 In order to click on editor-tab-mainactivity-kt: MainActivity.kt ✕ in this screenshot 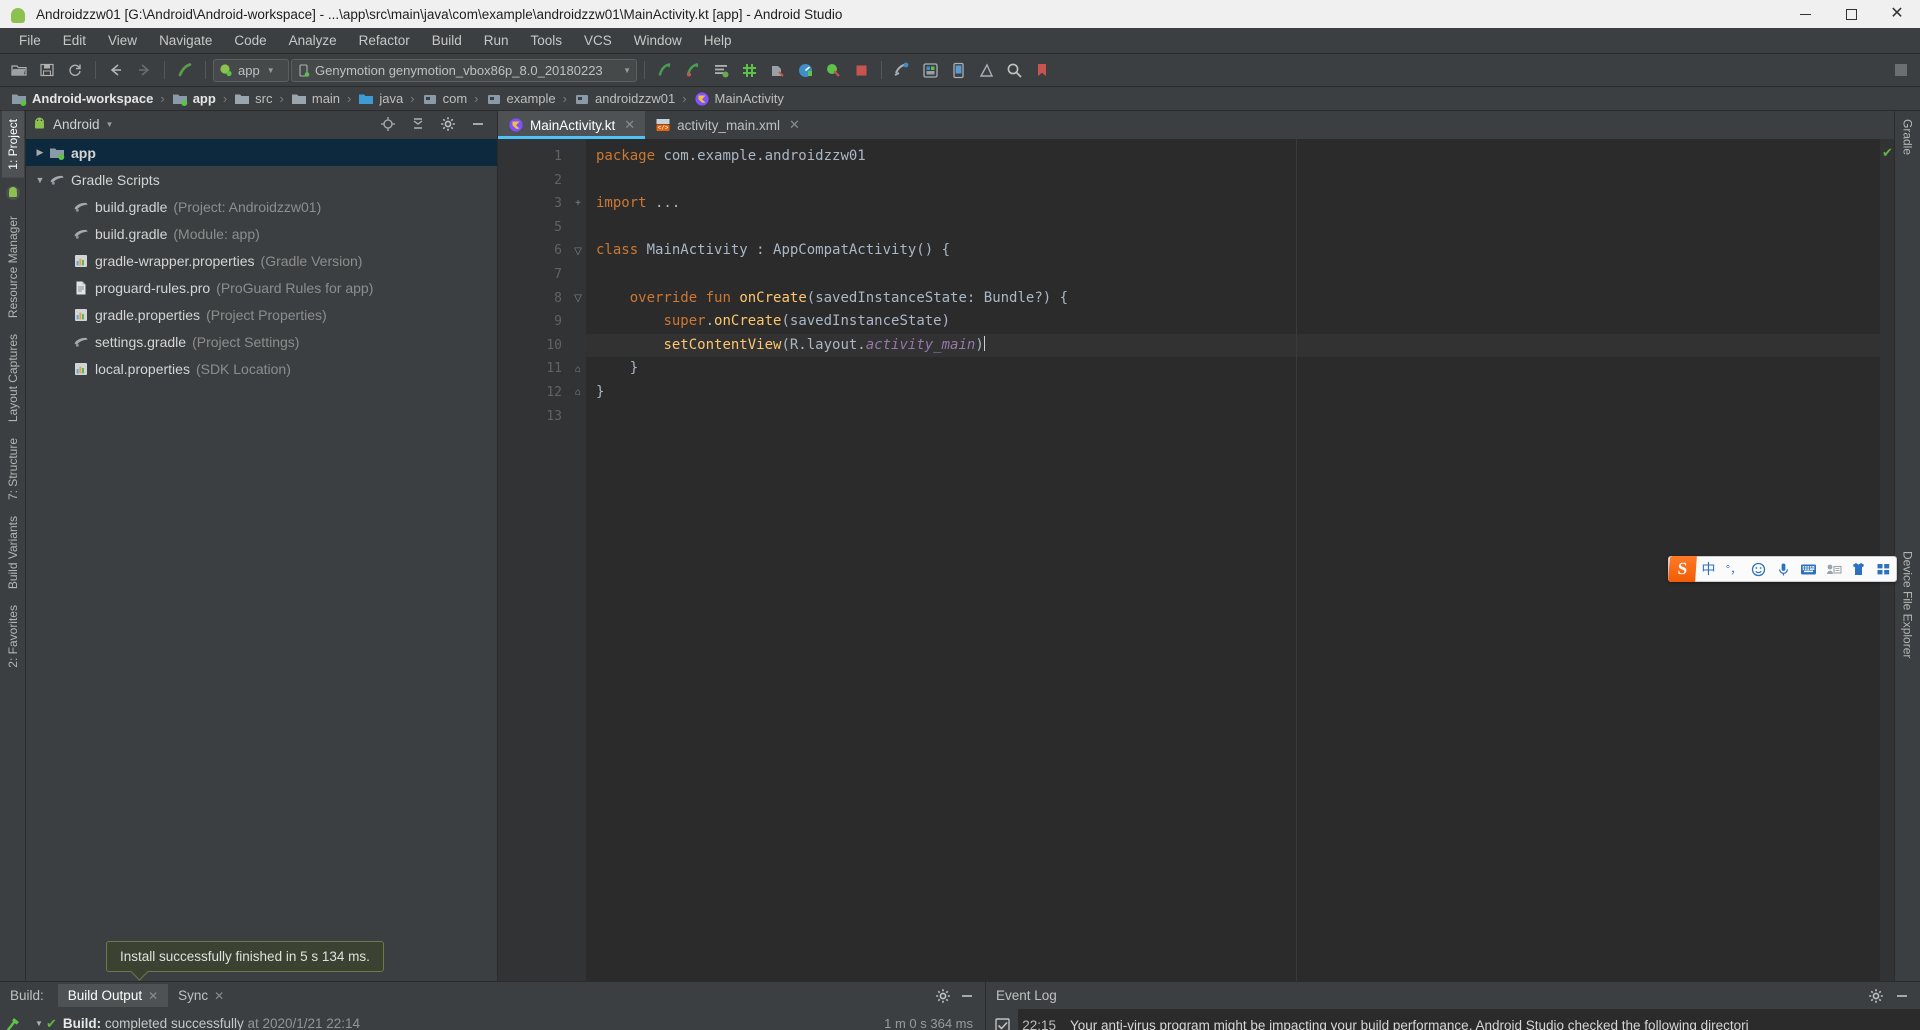, I will do `click(572, 125)`.